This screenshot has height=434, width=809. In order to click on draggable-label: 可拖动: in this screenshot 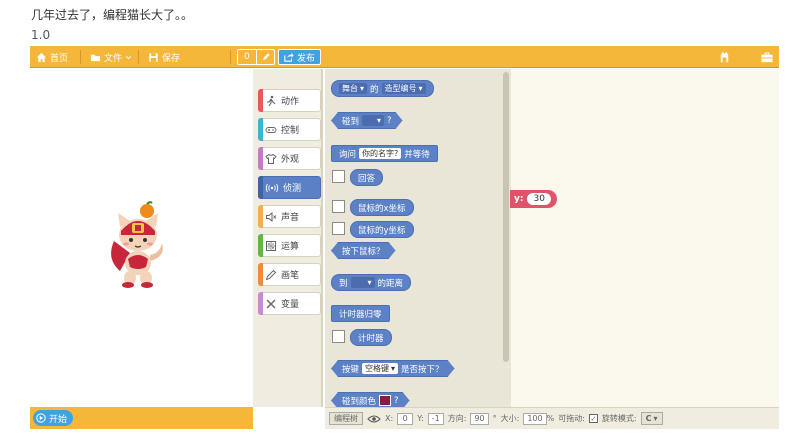, I will do `click(571, 418)`.